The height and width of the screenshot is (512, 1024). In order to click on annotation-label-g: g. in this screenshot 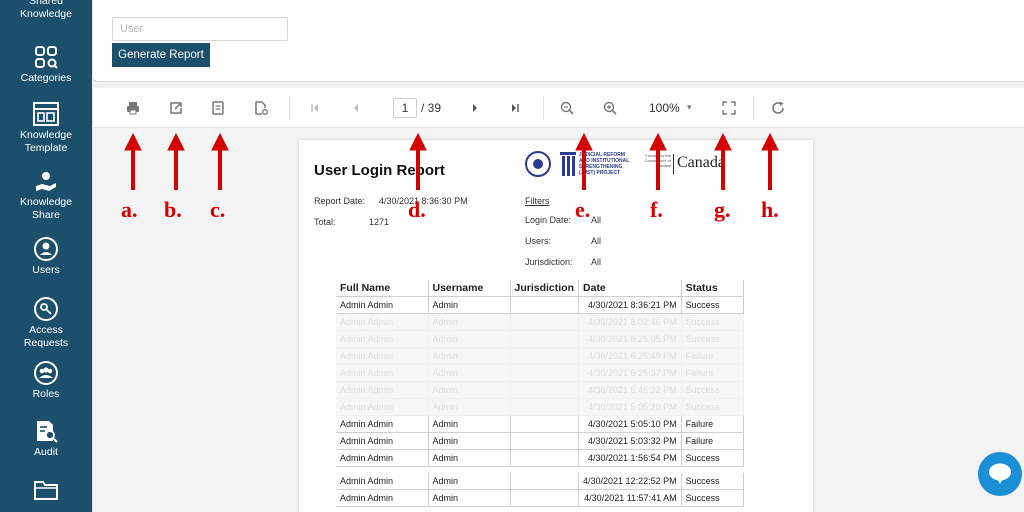, I will do `click(722, 209)`.